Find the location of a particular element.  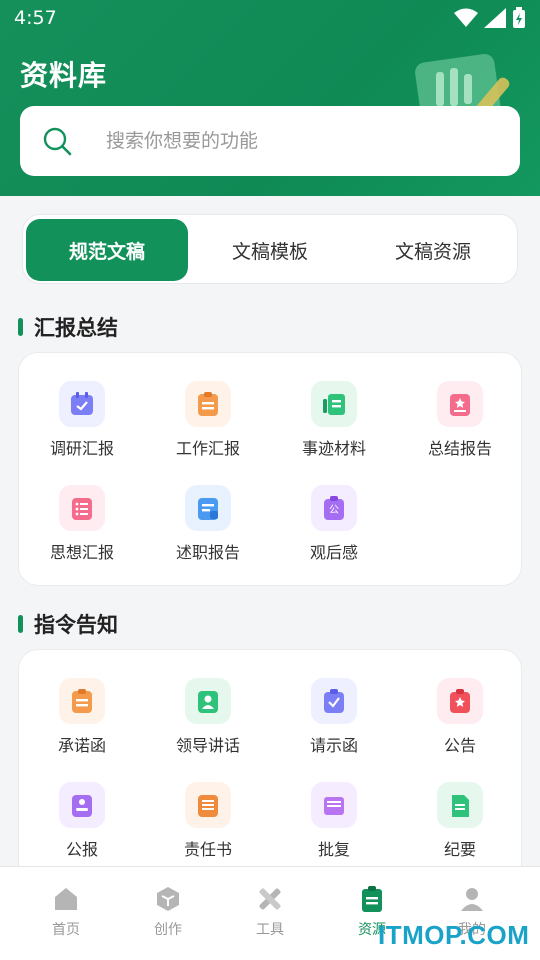

home-icon is located at coordinates (66, 899).